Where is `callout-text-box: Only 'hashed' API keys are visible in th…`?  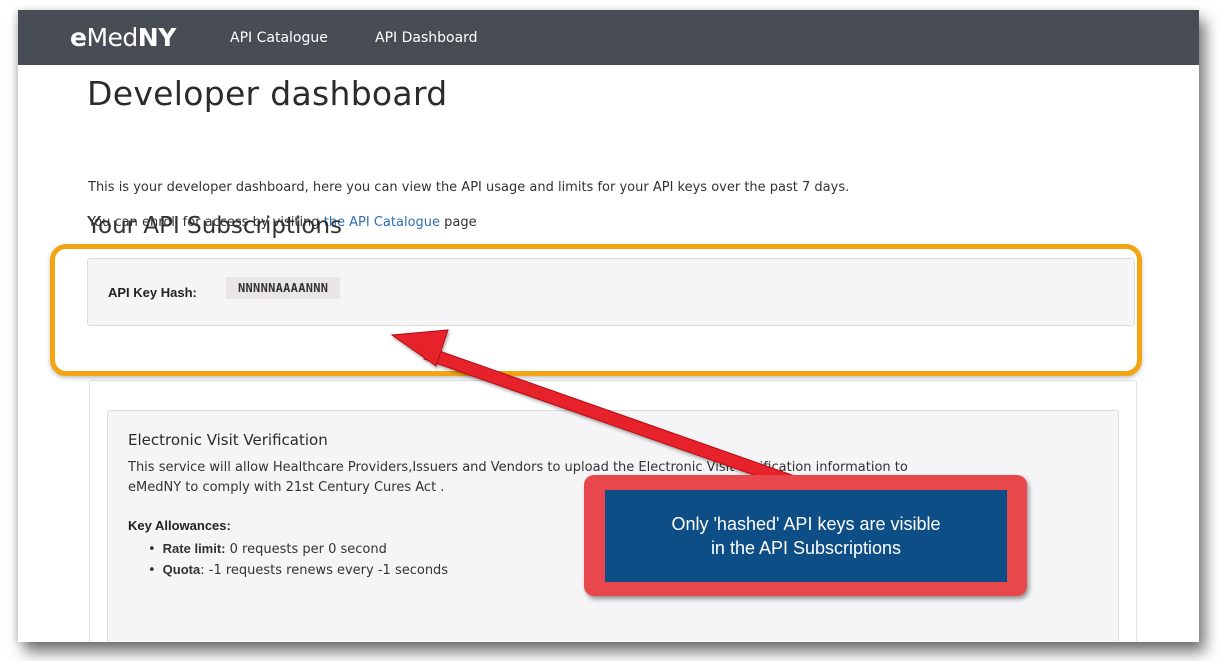 callout-text-box: Only 'hashed' API keys are visible in th… is located at coordinates (806, 536).